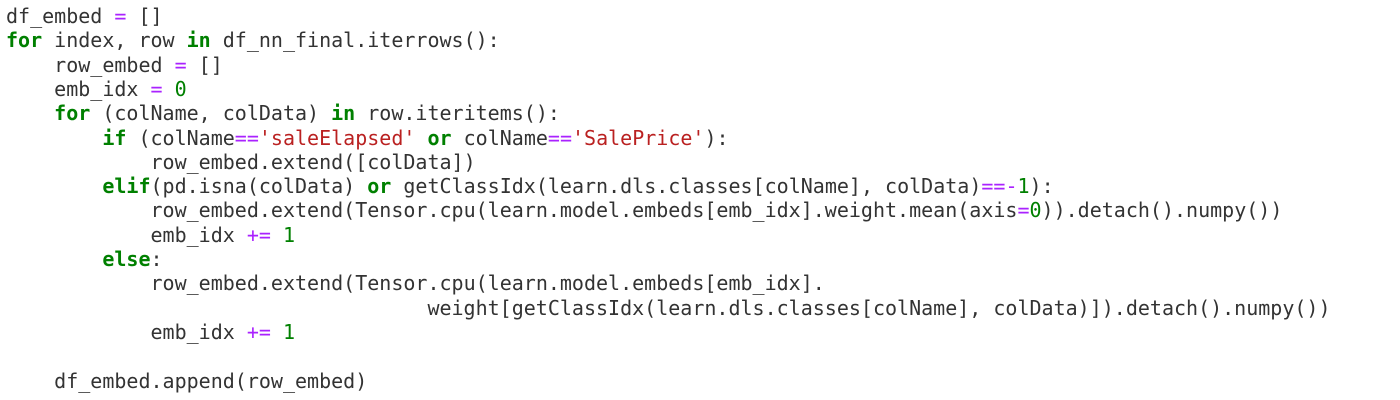 Image resolution: width=1400 pixels, height=400 pixels. I want to click on code-text: df_nn_final.iterrows():, so click(355, 40).